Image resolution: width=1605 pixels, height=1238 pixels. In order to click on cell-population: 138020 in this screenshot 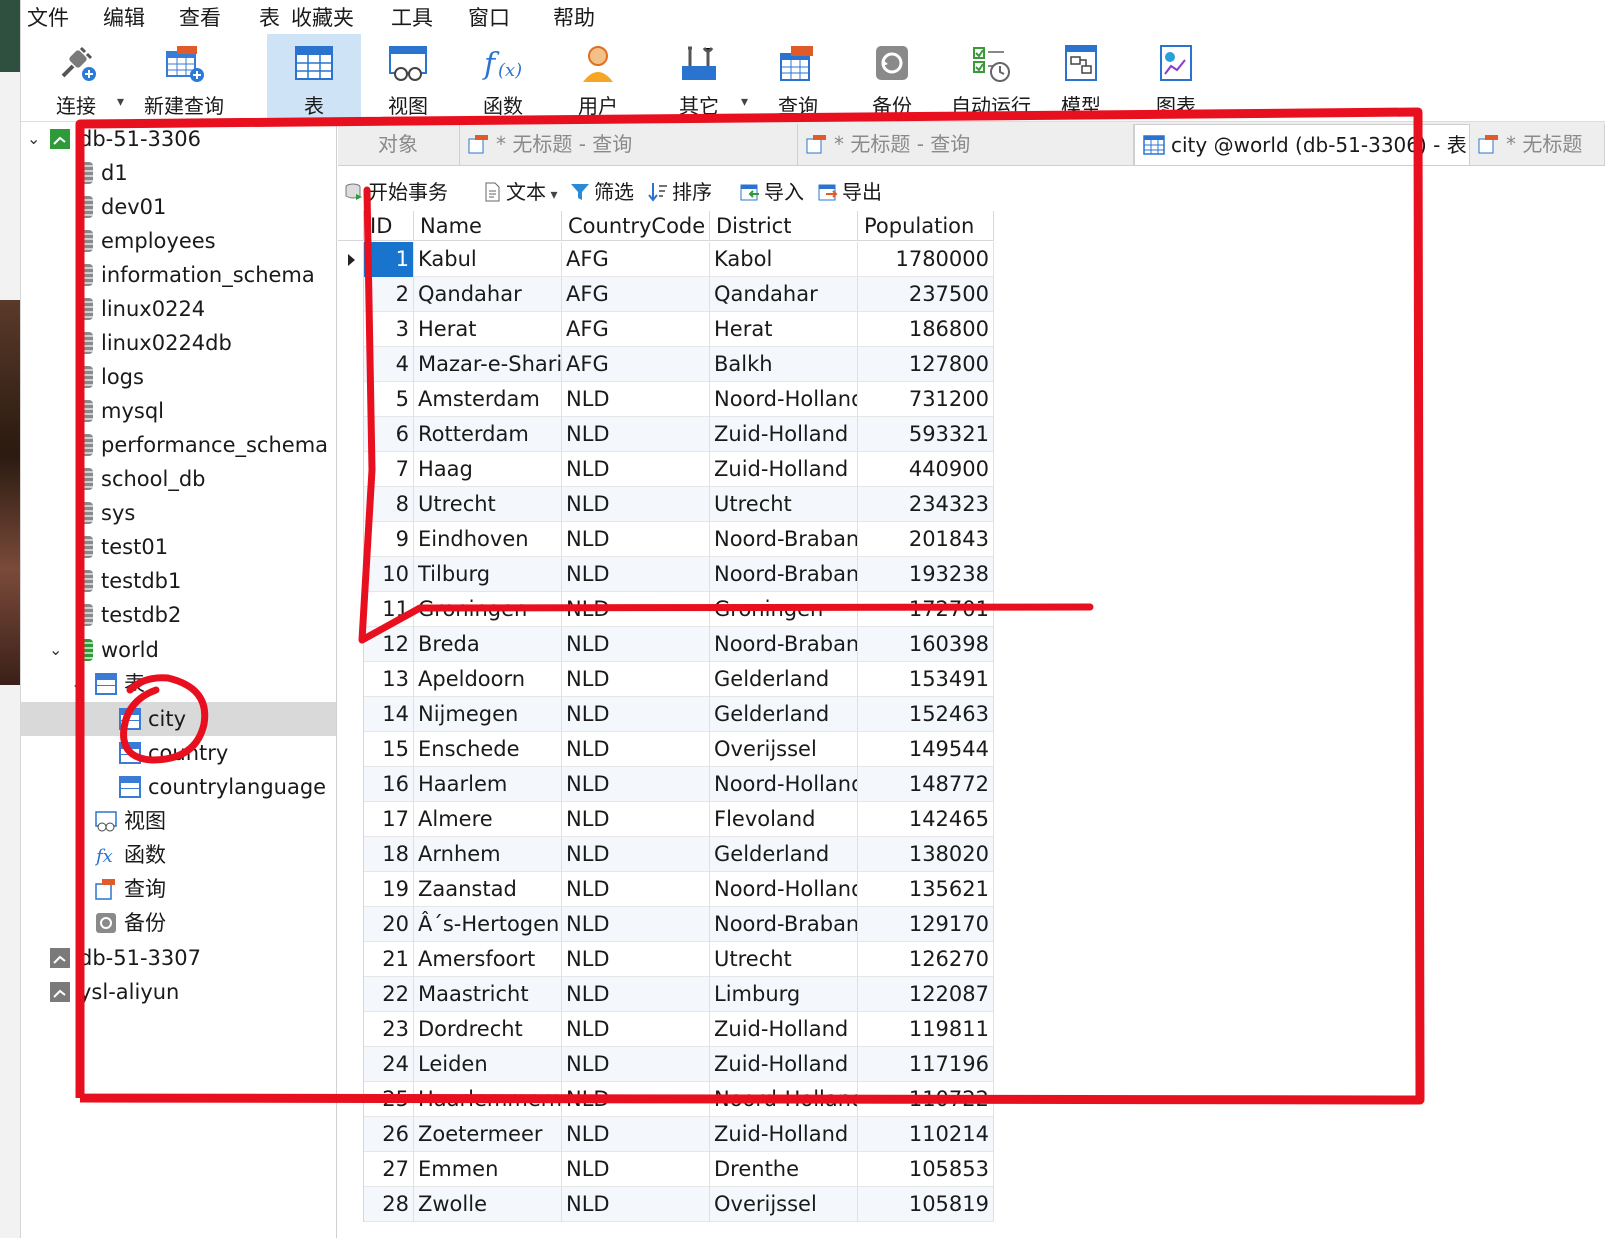, I will do `click(926, 854)`.